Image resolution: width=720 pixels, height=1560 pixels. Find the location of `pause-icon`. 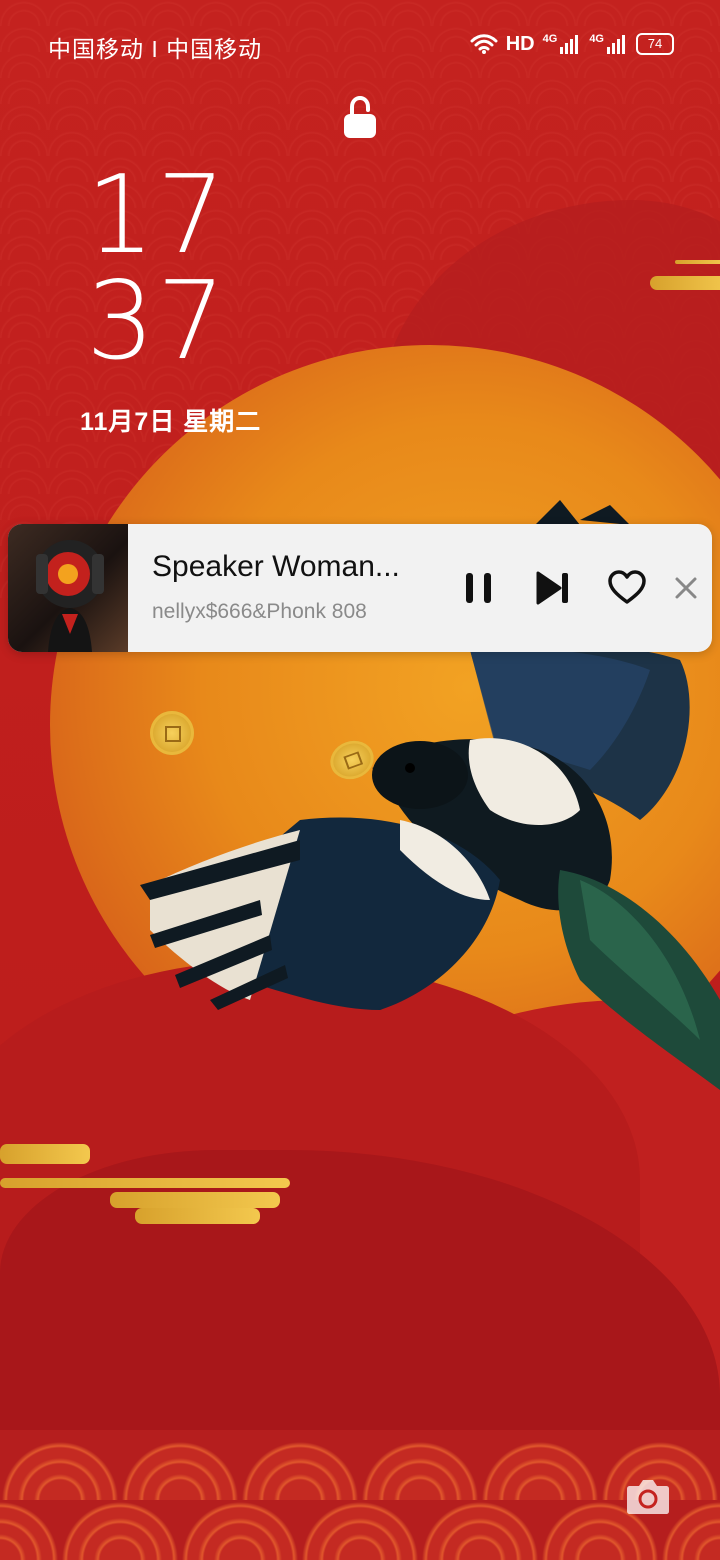

pause-icon is located at coordinates (478, 588).